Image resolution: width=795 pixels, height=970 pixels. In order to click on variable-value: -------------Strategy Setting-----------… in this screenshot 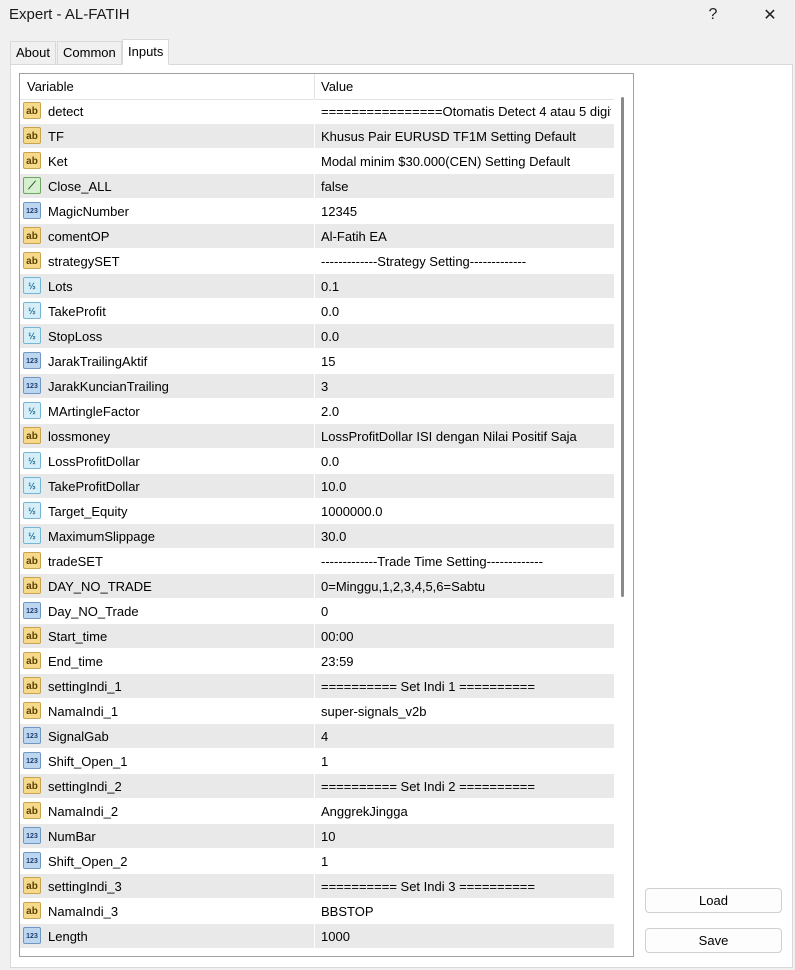, I will do `click(466, 261)`.